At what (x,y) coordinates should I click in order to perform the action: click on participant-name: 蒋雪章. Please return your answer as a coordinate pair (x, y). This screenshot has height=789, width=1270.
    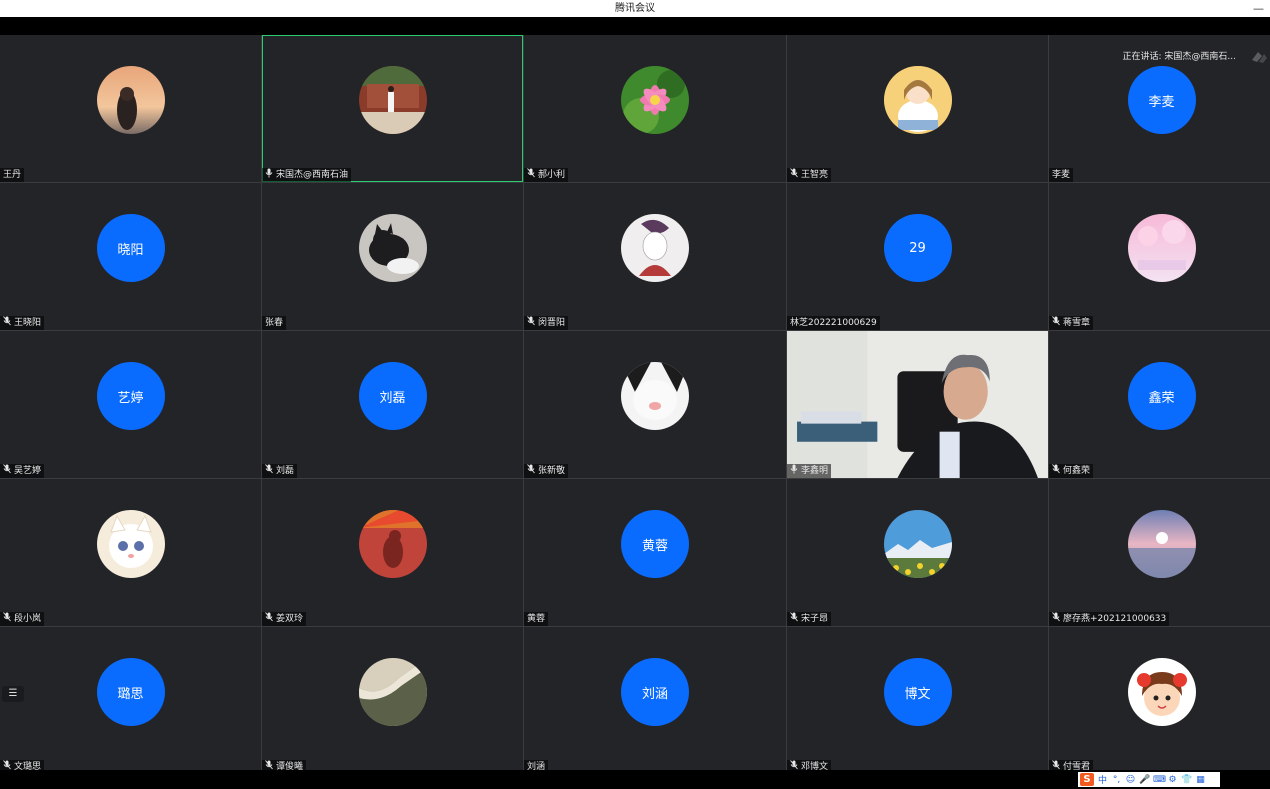
    Looking at the image, I should click on (1077, 323).